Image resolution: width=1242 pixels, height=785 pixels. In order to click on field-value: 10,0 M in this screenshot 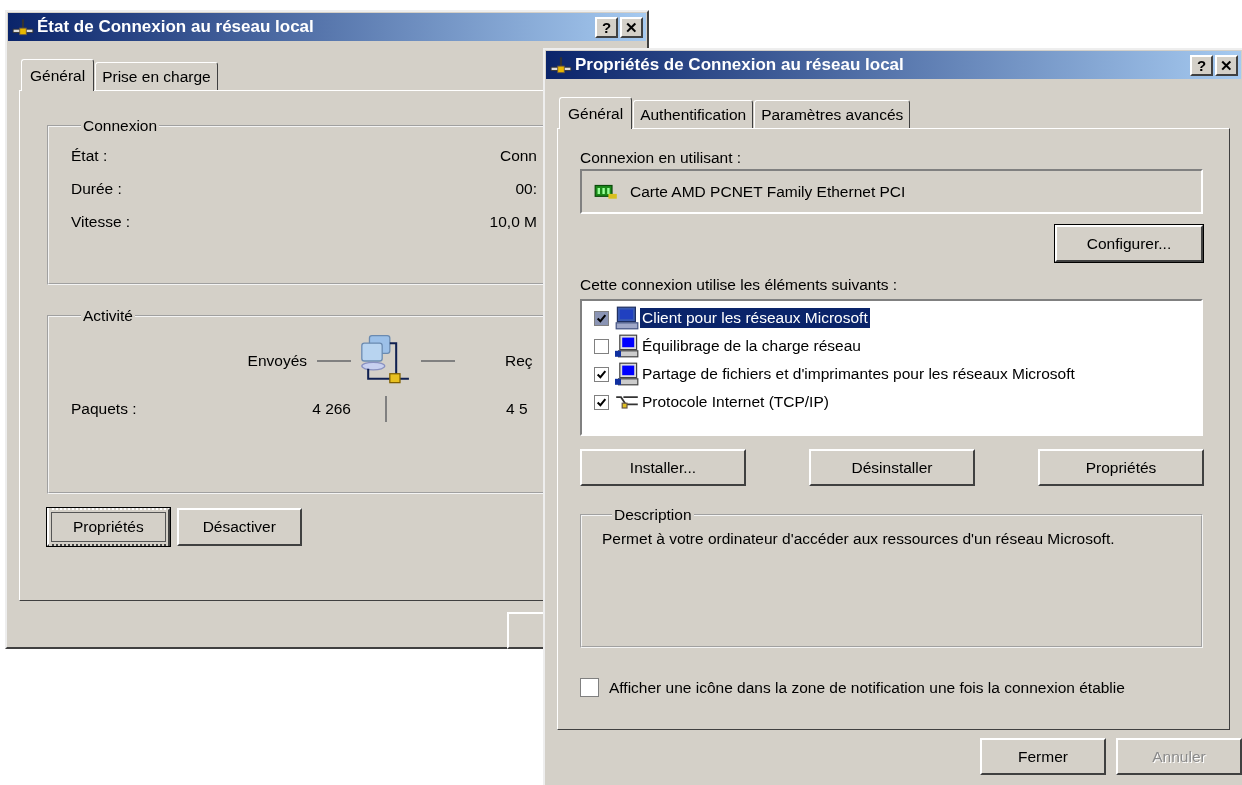, I will do `click(513, 221)`.